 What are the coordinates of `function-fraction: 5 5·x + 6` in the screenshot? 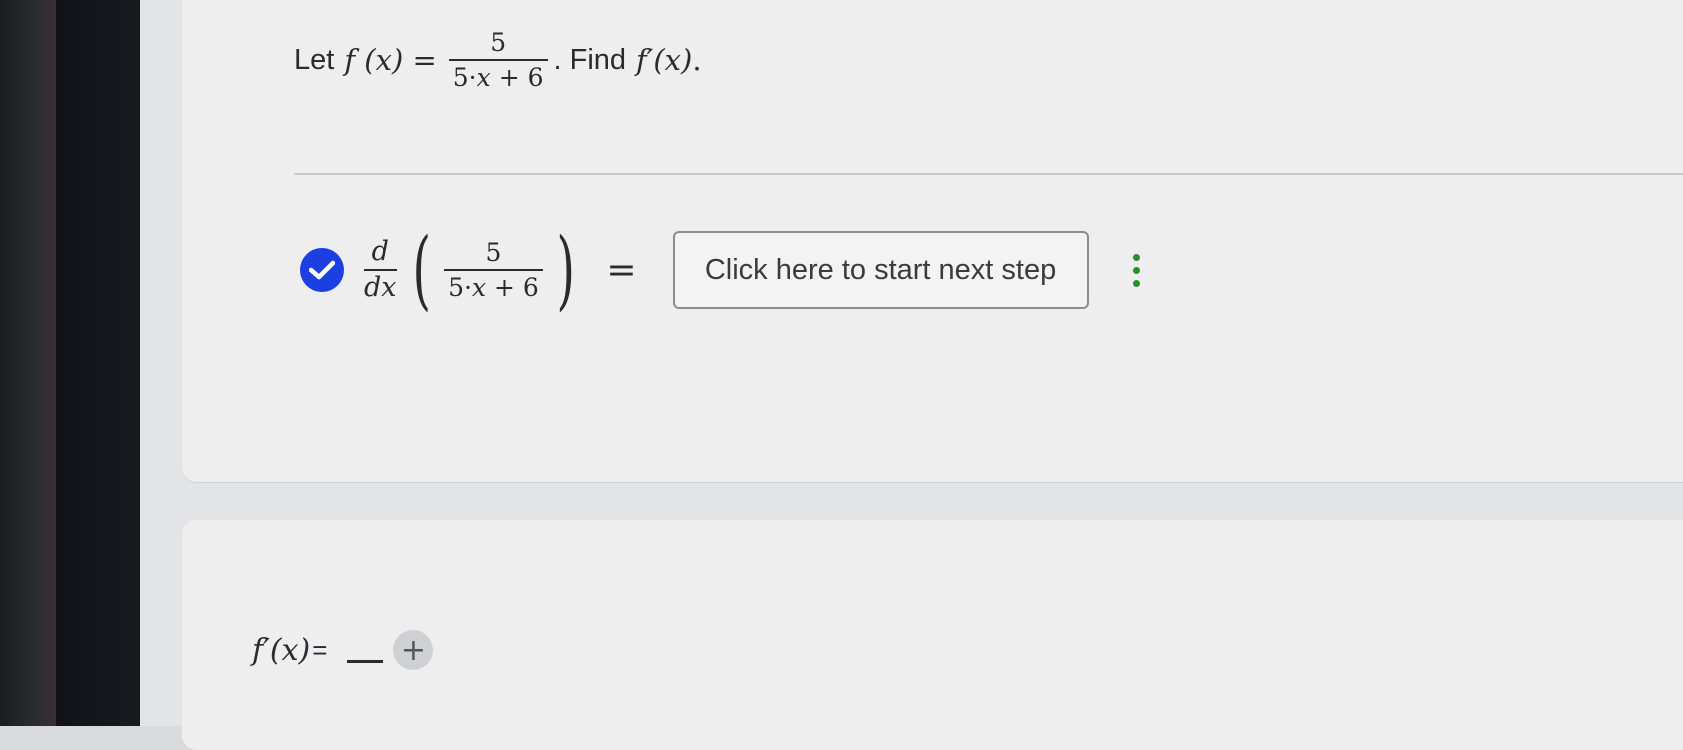 It's located at (498, 59).